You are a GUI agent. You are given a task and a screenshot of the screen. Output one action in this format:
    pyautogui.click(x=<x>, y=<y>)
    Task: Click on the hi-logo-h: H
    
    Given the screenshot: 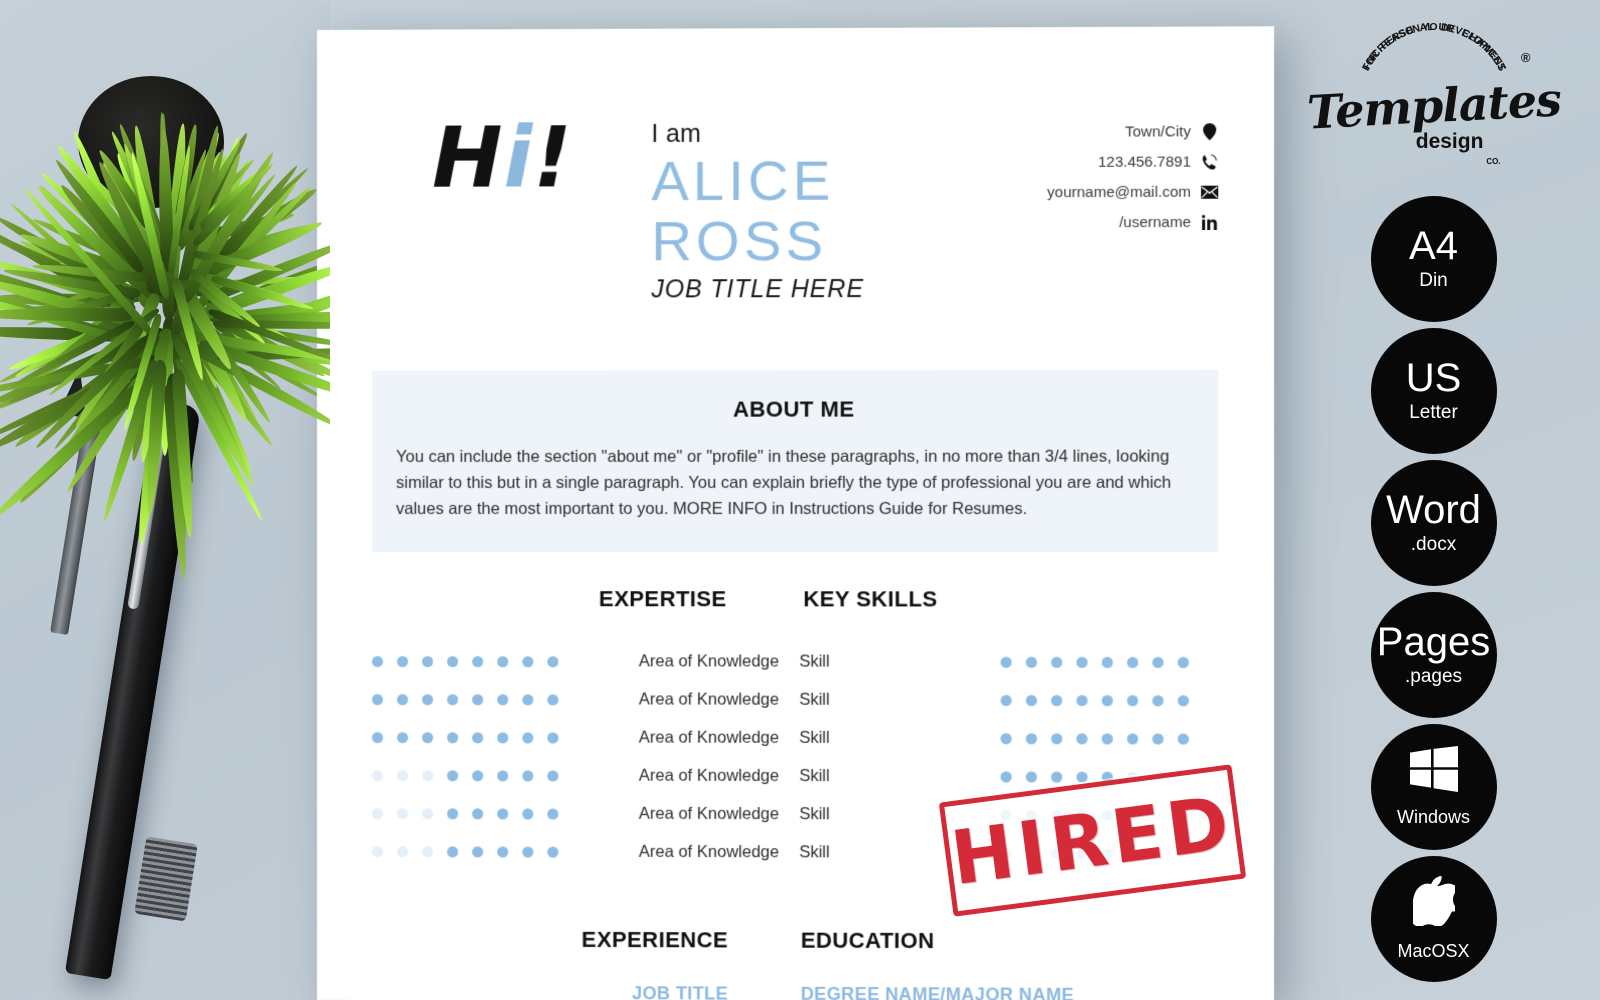 What is the action you would take?
    pyautogui.click(x=468, y=157)
    